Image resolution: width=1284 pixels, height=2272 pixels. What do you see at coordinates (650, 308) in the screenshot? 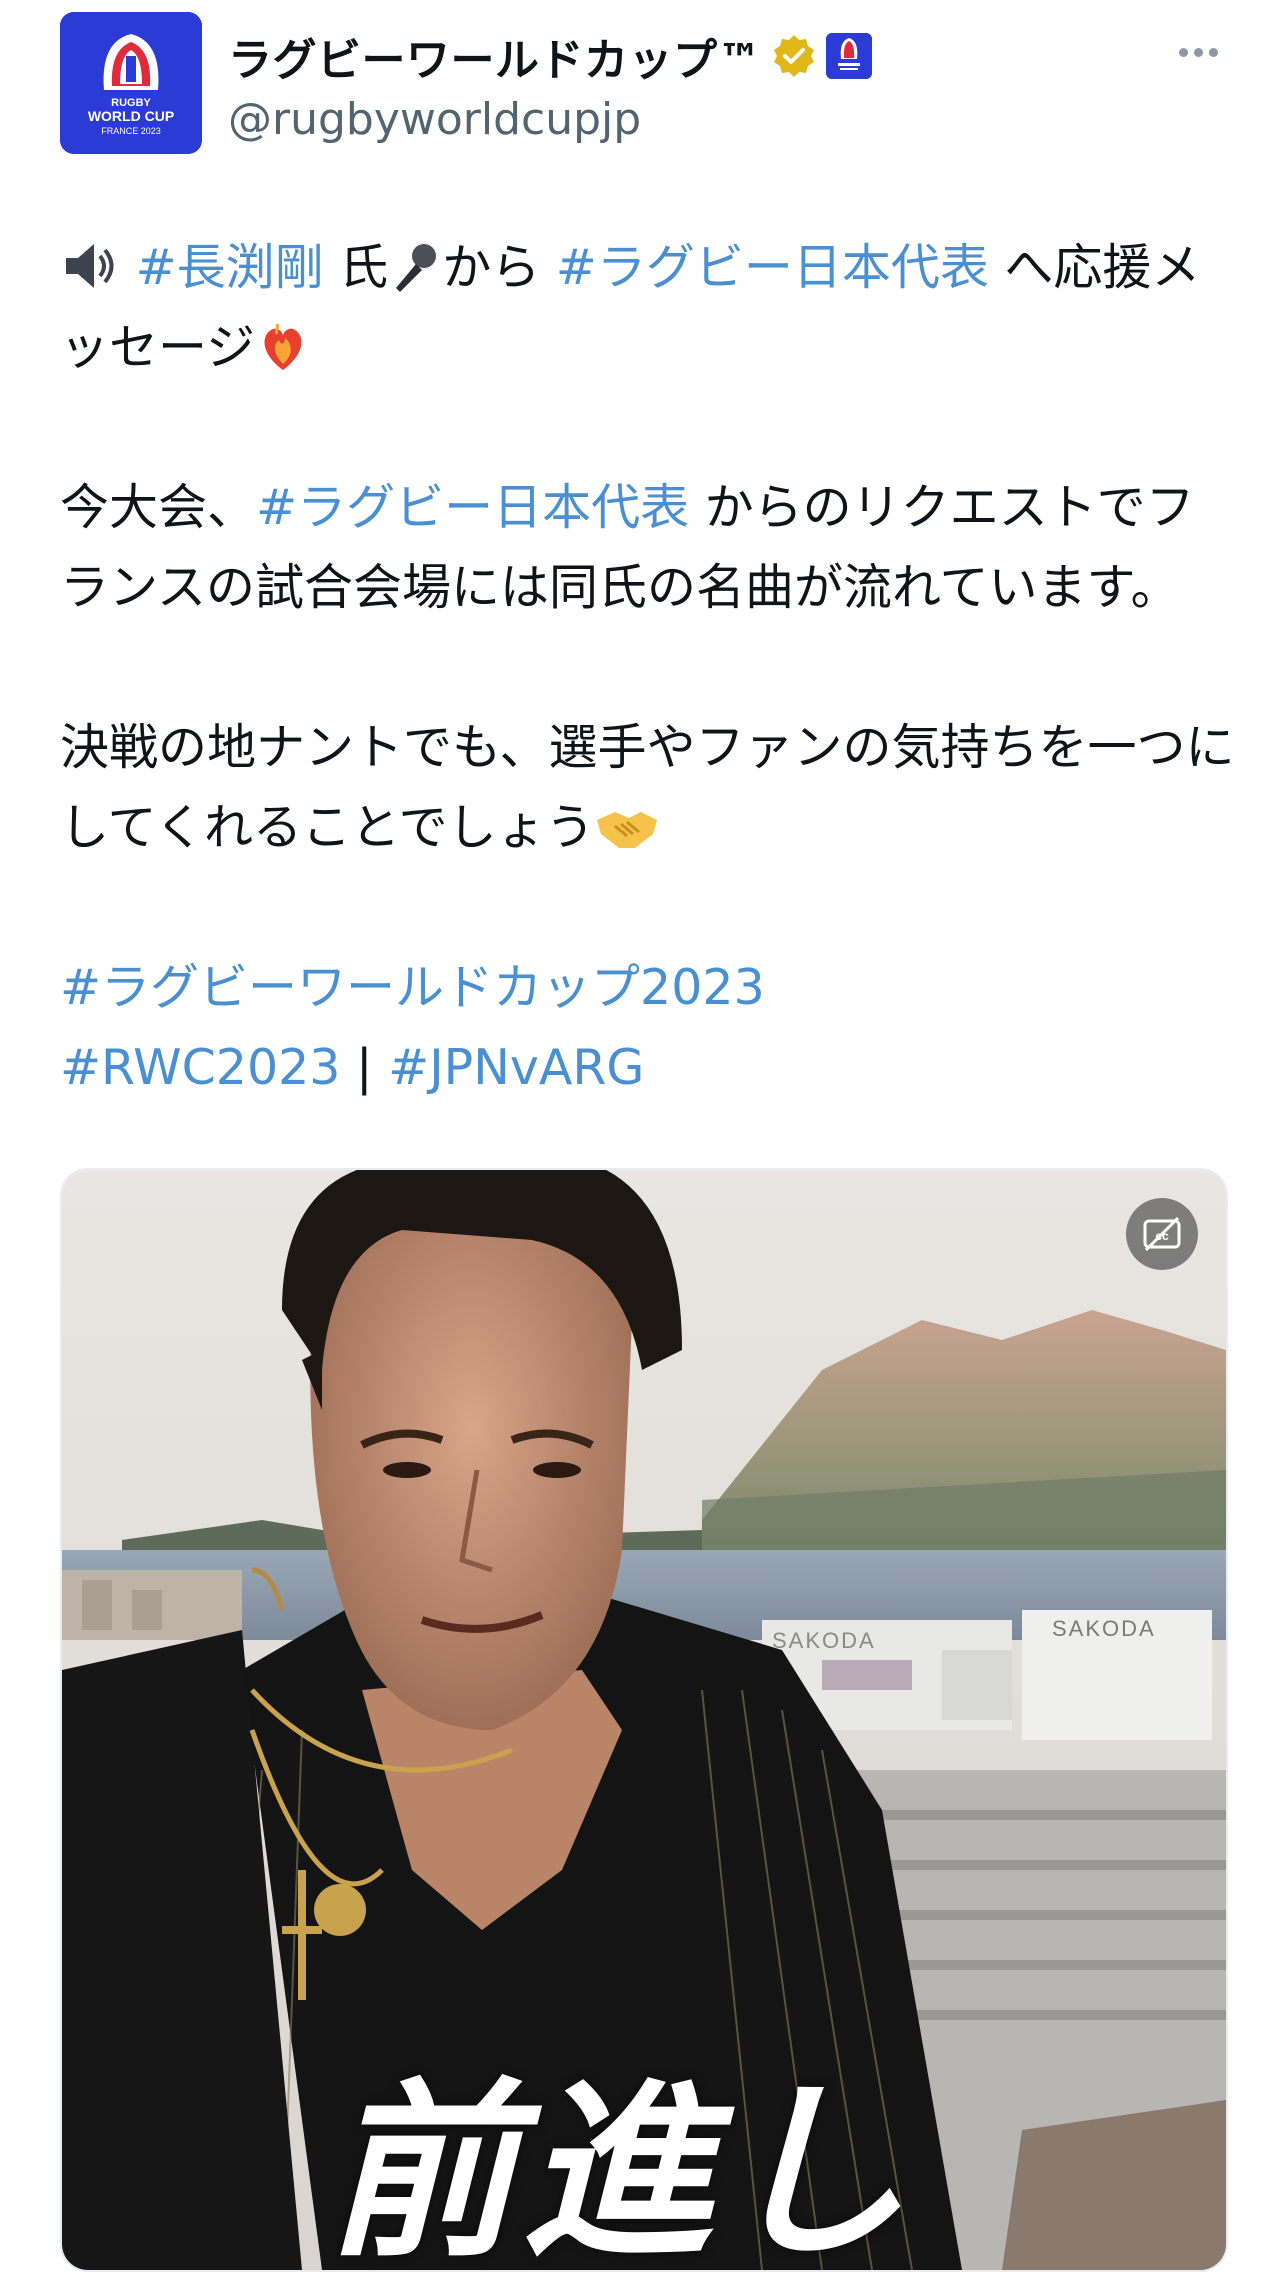
I see `paragraph-1: #長渕剛 氏 から #ラグビー日本代表 へ応援メッセージ` at bounding box center [650, 308].